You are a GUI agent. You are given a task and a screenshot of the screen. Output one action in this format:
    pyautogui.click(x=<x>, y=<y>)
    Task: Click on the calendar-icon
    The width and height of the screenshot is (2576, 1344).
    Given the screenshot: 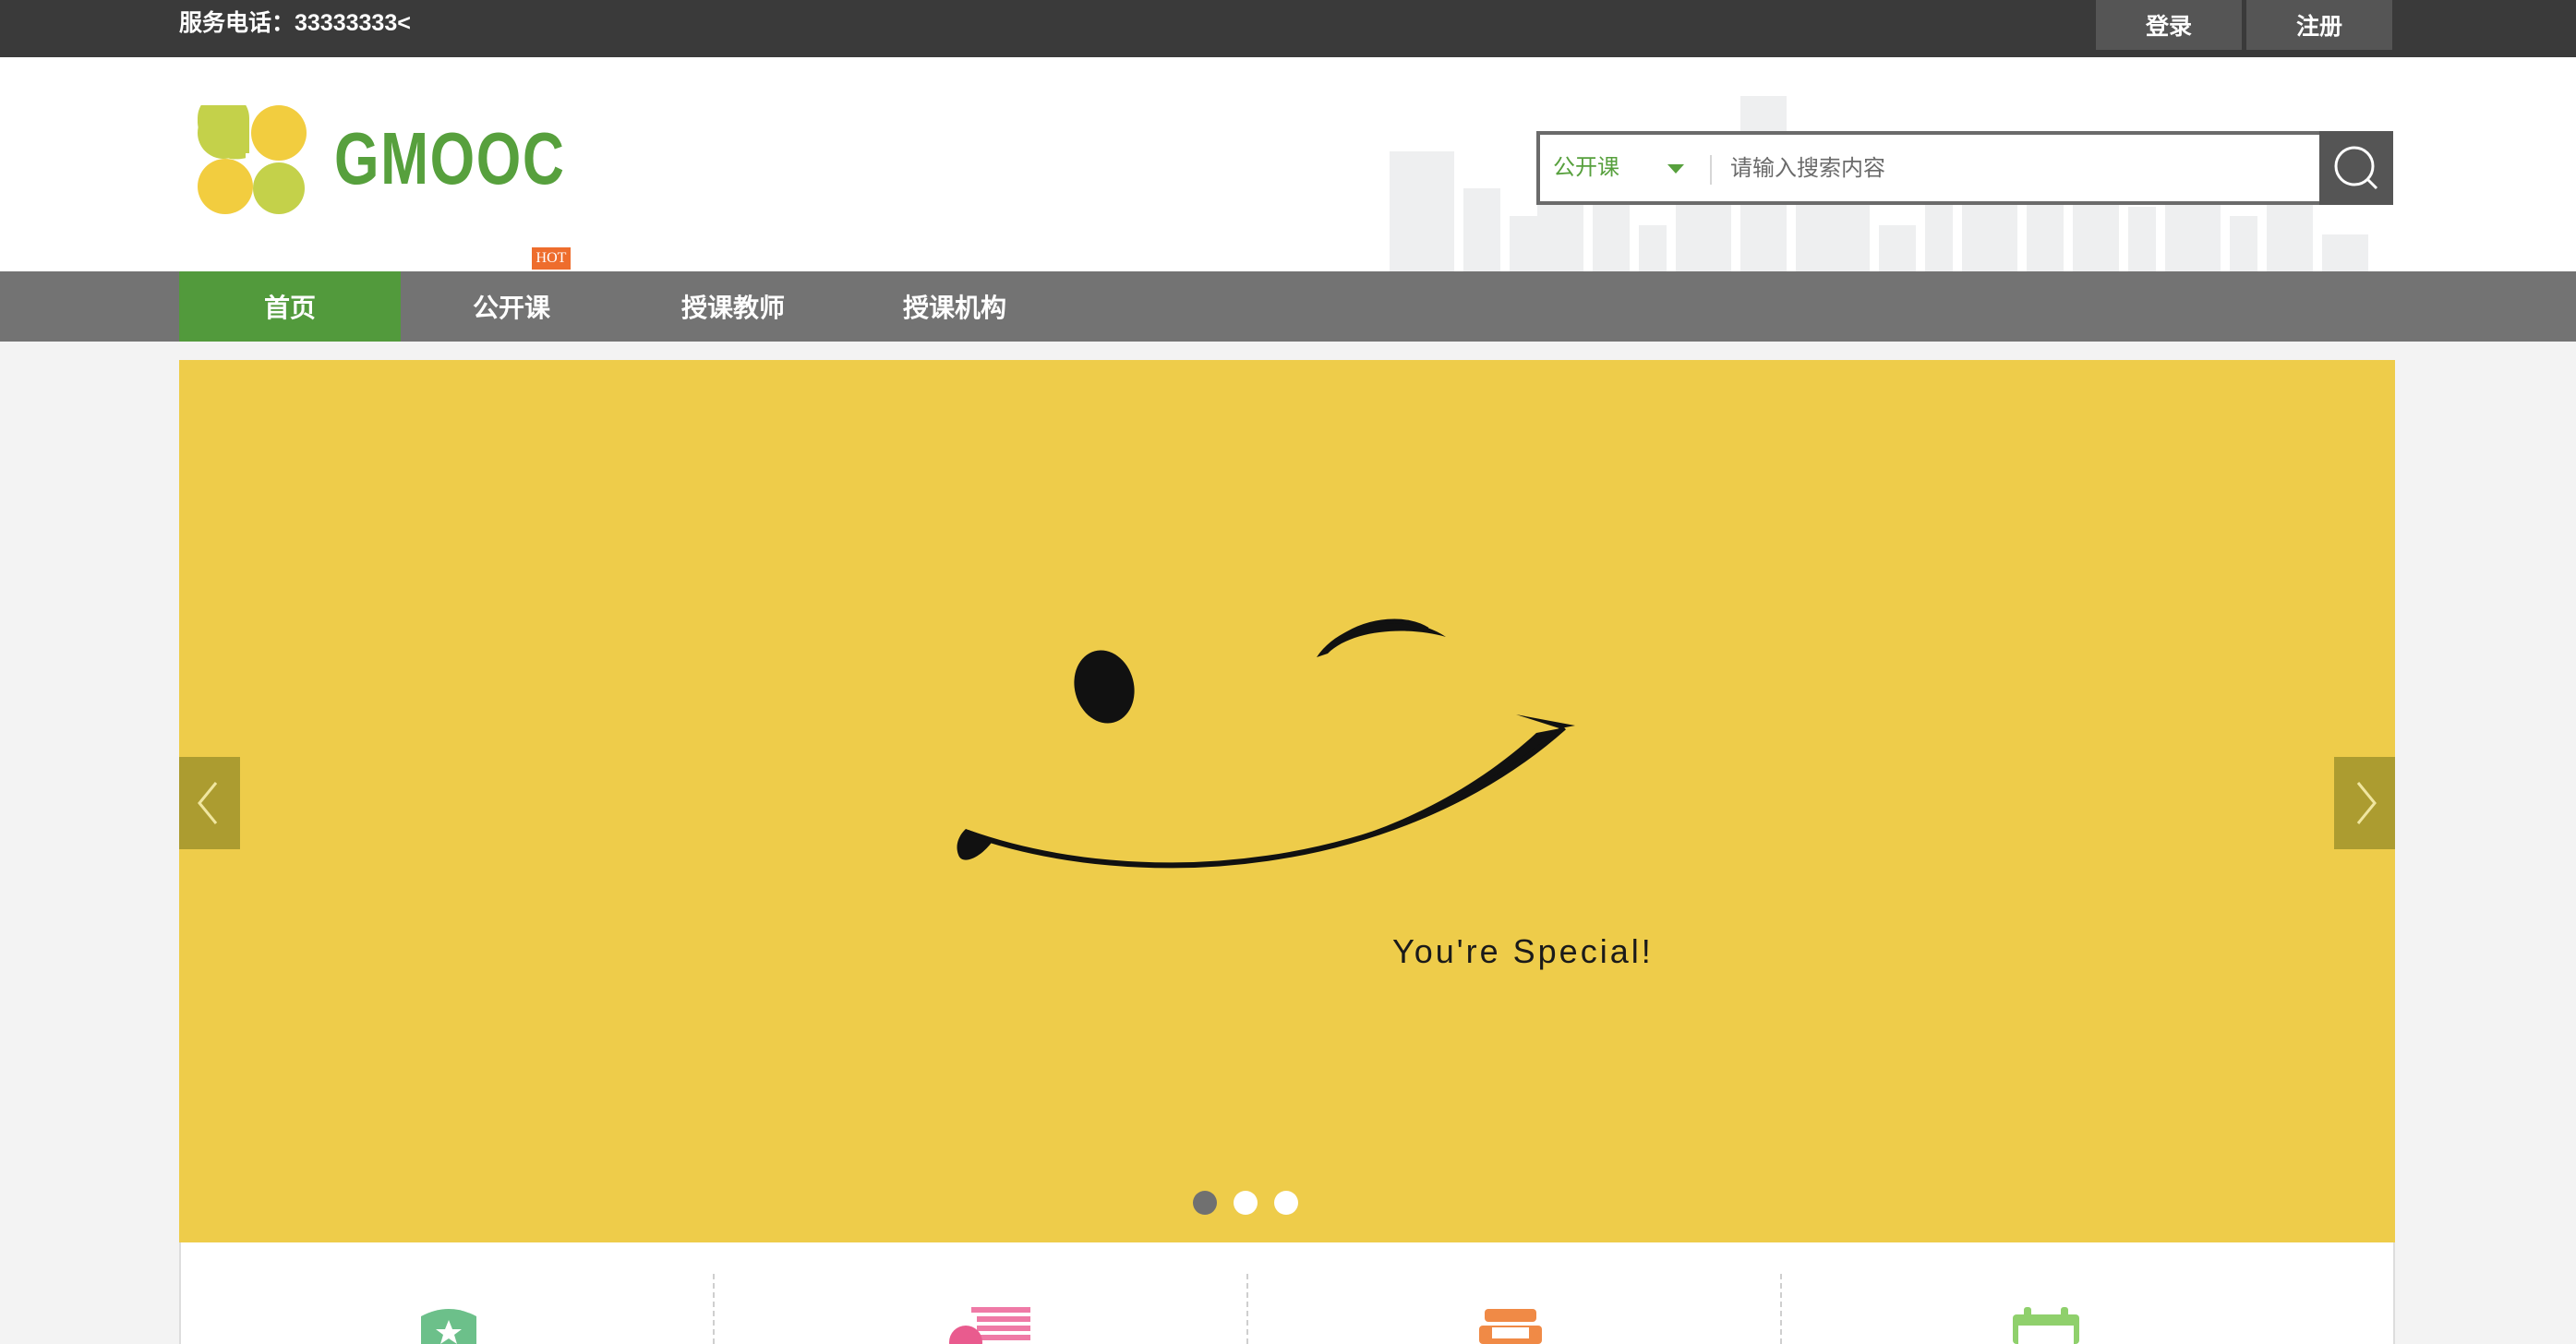 What is the action you would take?
    pyautogui.click(x=2046, y=1325)
    